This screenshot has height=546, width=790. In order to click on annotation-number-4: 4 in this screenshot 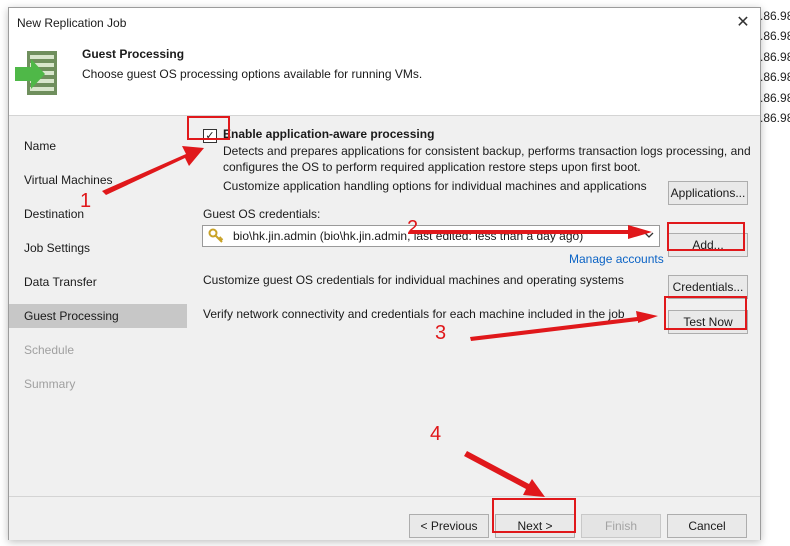, I will do `click(436, 434)`.